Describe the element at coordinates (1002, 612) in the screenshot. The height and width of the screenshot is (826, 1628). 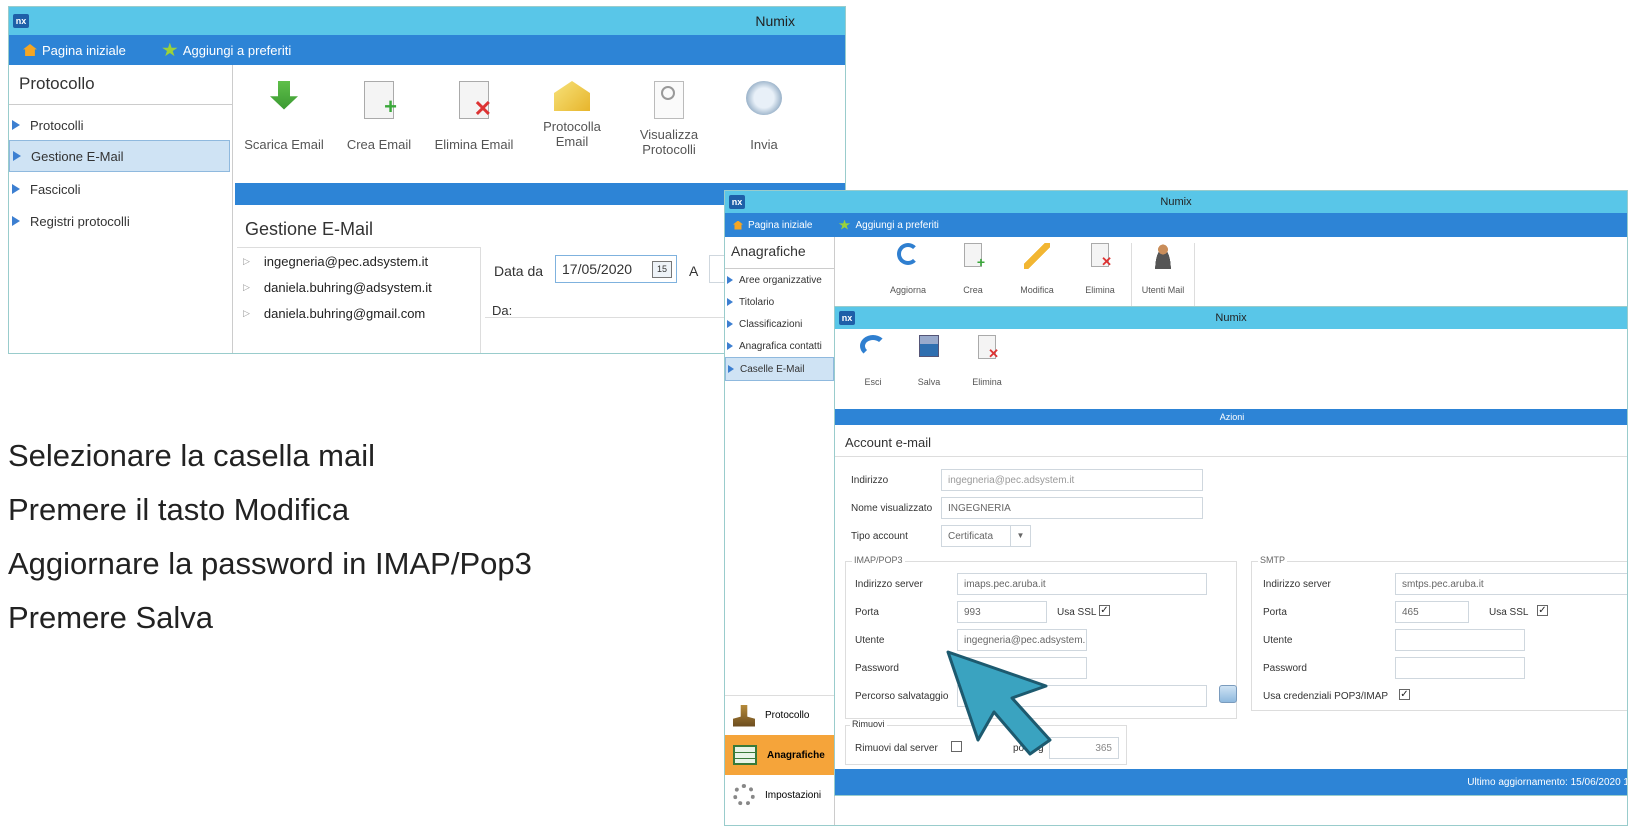
I see `imap-port-input: 993` at that location.